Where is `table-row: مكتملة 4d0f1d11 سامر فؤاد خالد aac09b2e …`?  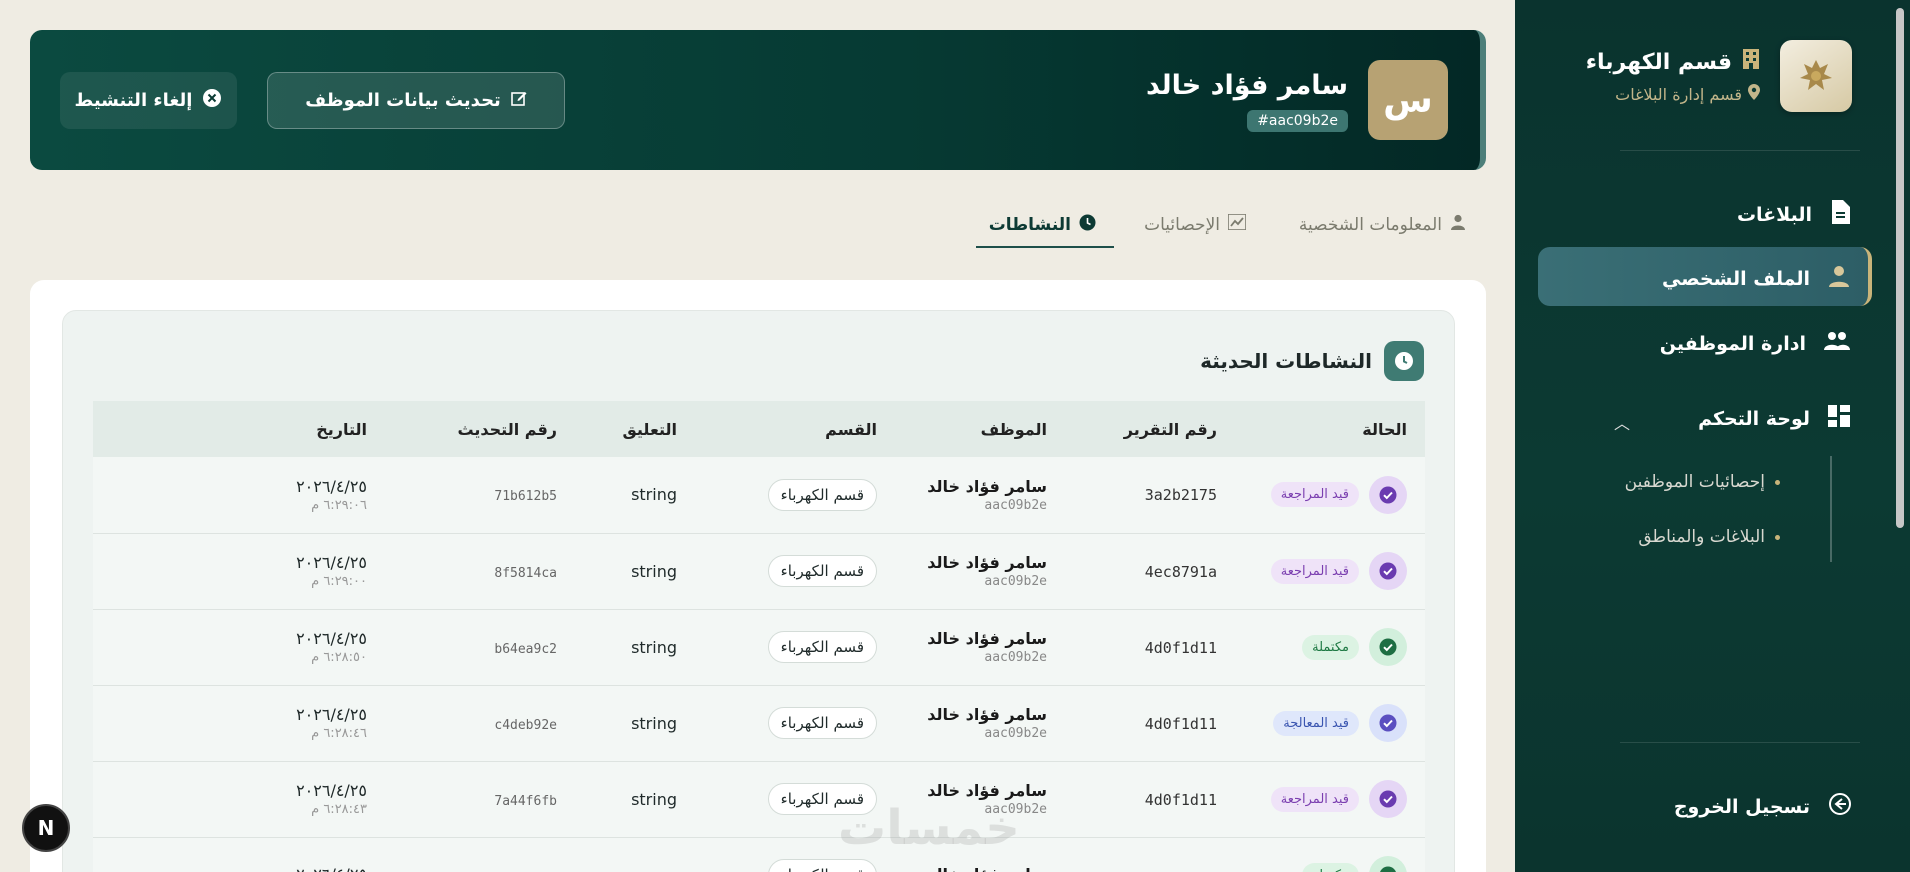 table-row: مكتملة 4d0f1d11 سامر فؤاد خالد aac09b2e … is located at coordinates (759, 647).